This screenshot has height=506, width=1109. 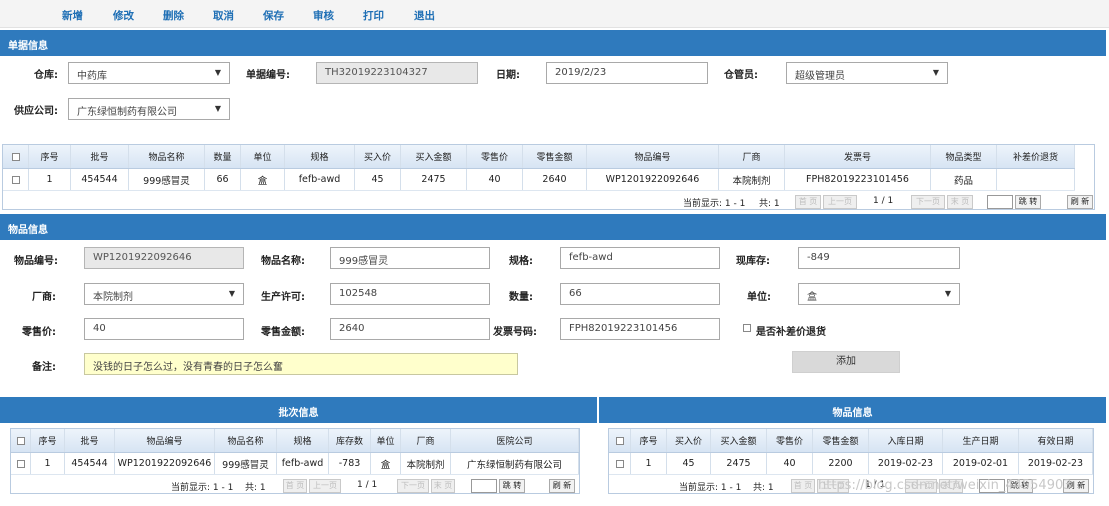 What do you see at coordinates (640, 258) in the screenshot?
I see `spec-field: fefb-awd` at bounding box center [640, 258].